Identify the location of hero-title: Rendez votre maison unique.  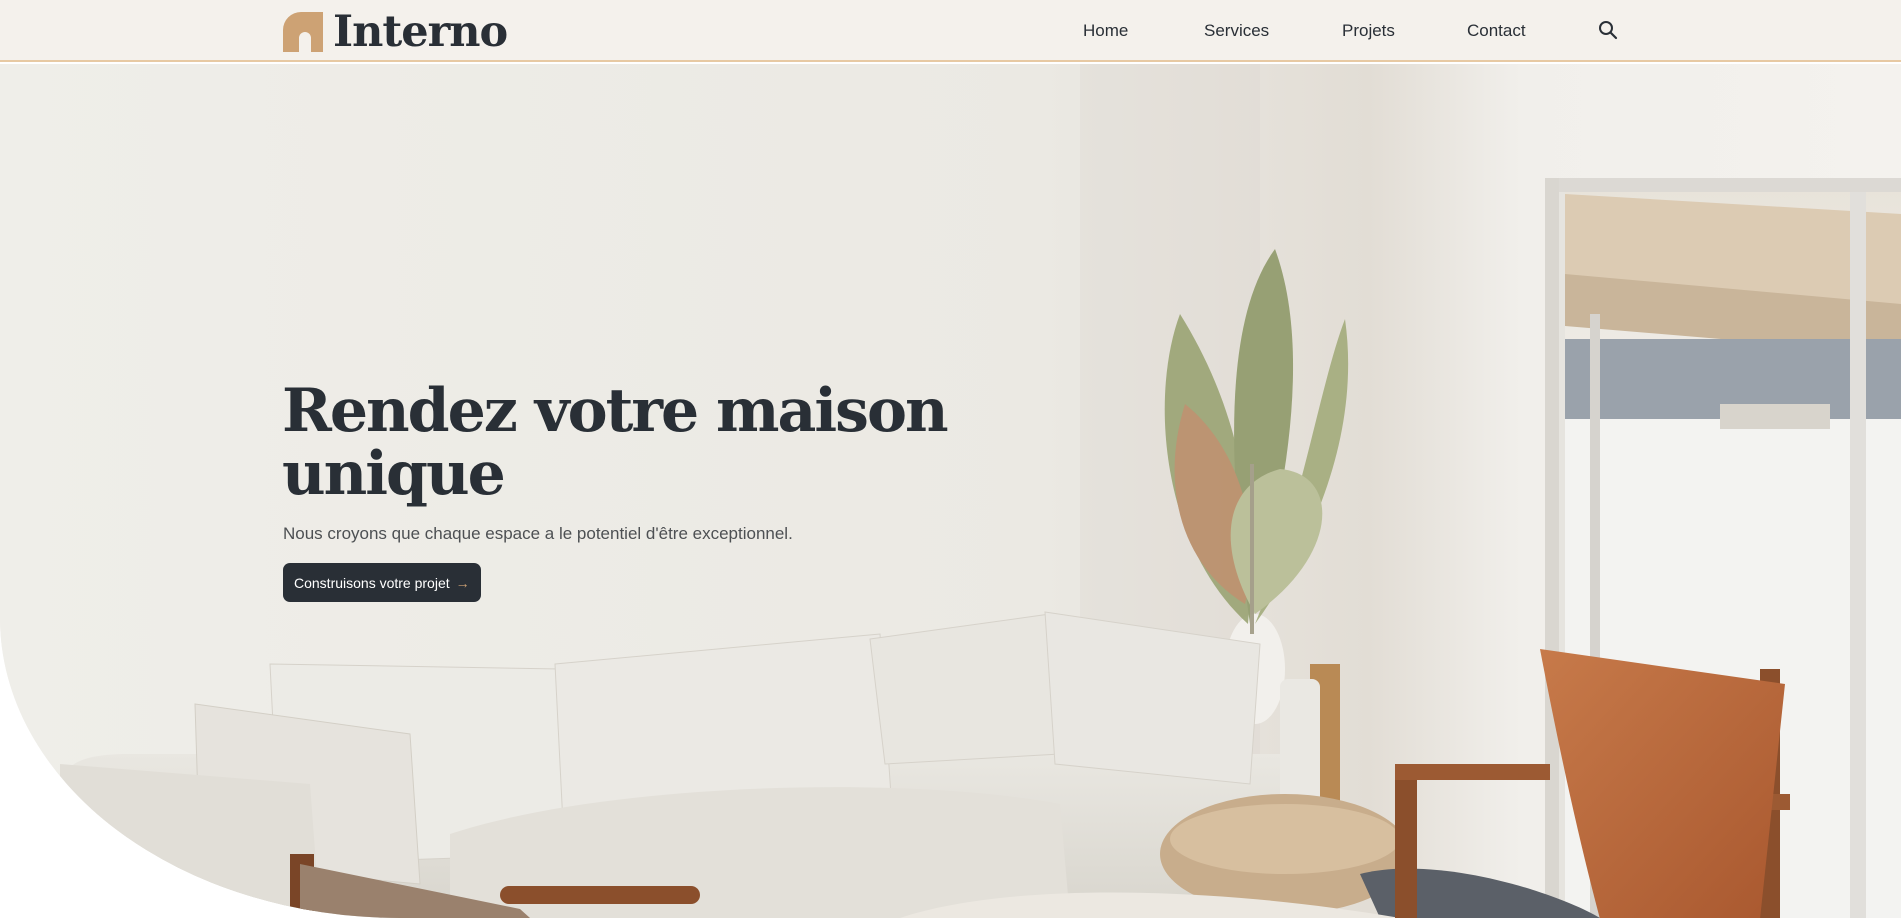
(615, 442).